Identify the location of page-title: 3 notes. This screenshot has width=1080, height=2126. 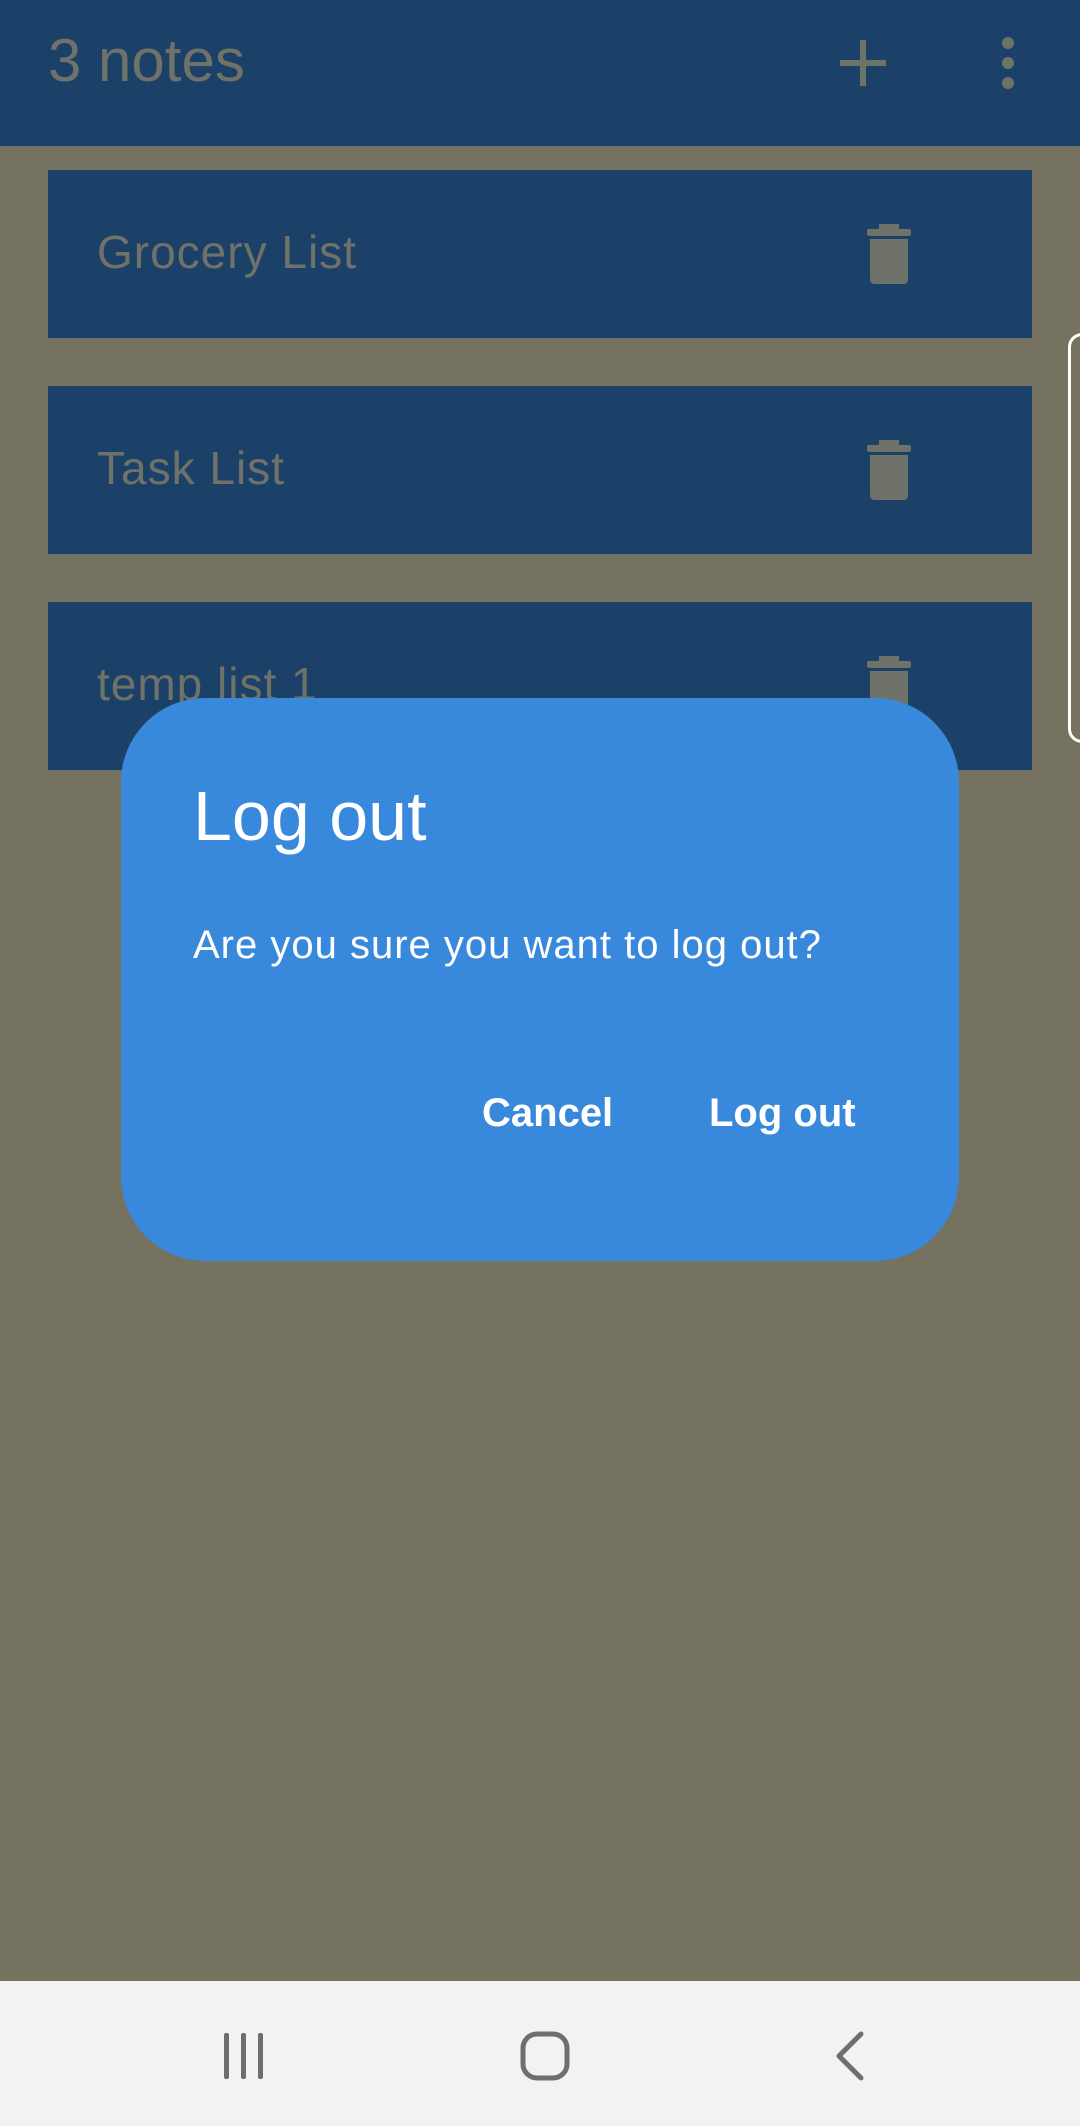
(146, 60).